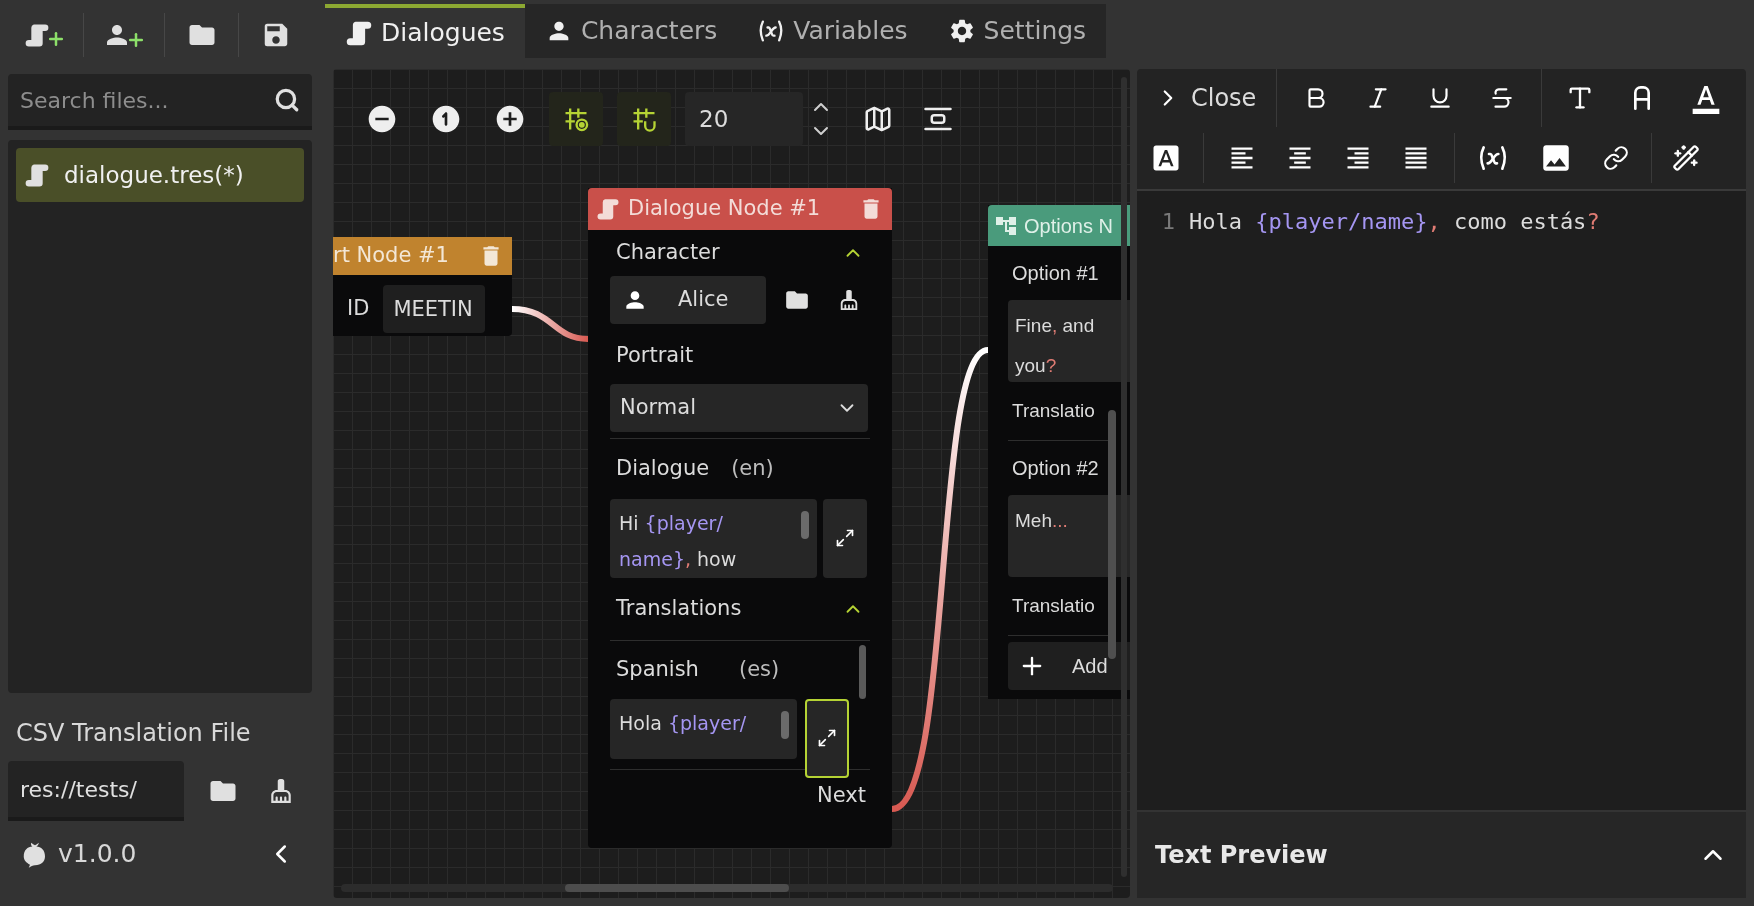  What do you see at coordinates (576, 119) in the screenshot?
I see `grid-eye-icon` at bounding box center [576, 119].